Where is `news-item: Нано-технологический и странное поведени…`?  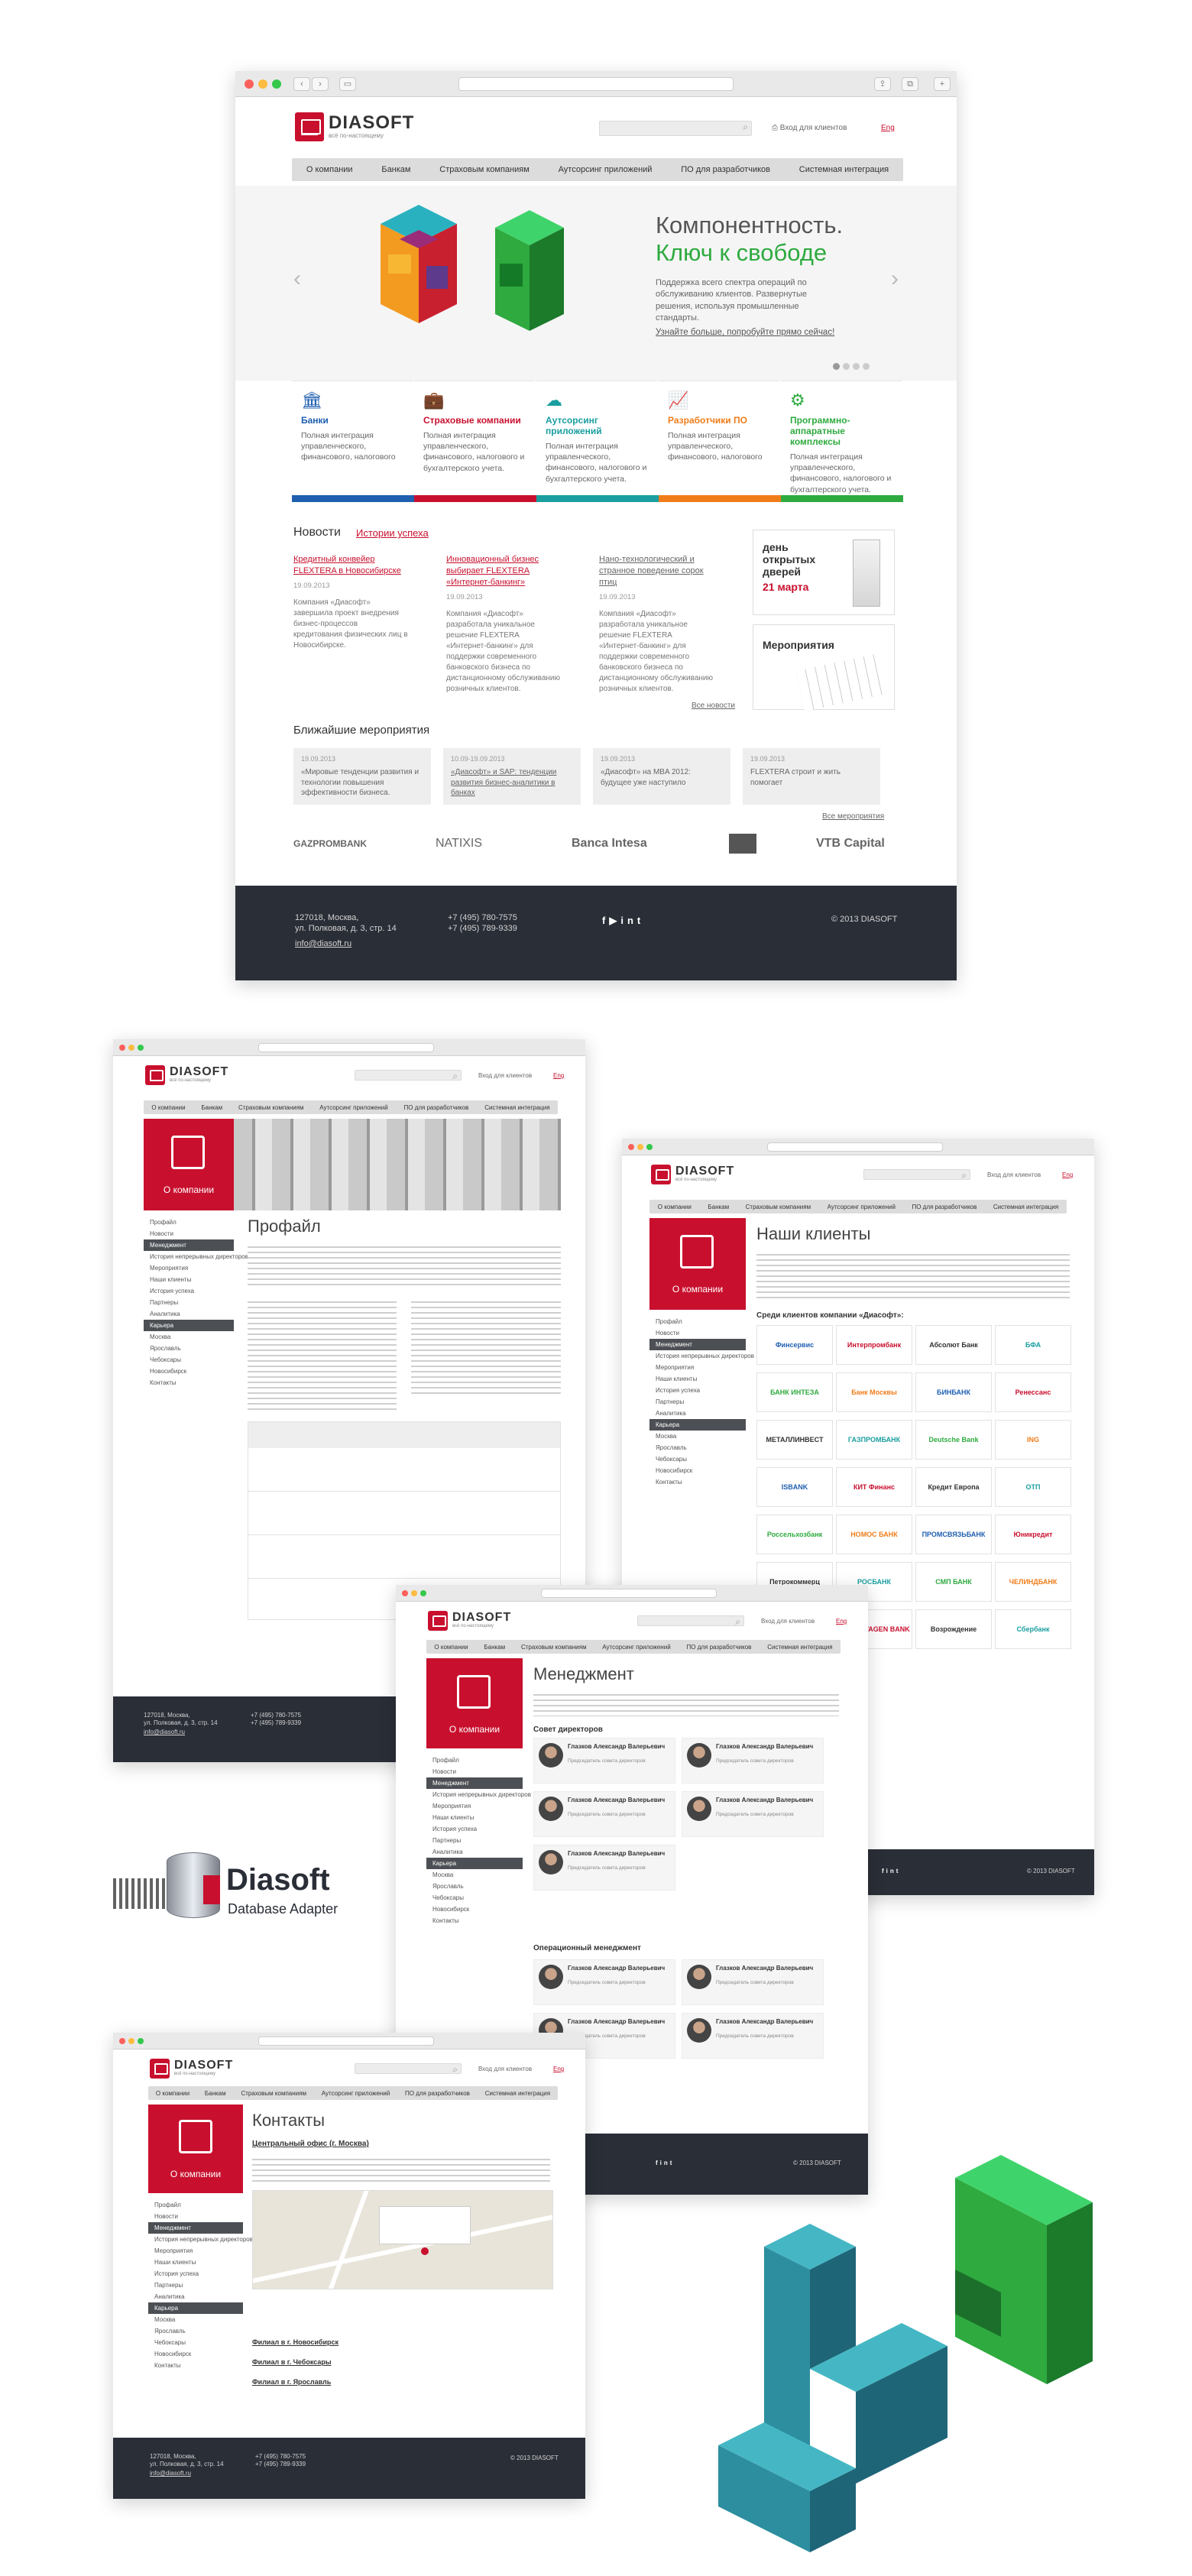 news-item: Нано-технологический и странное поведени… is located at coordinates (656, 624).